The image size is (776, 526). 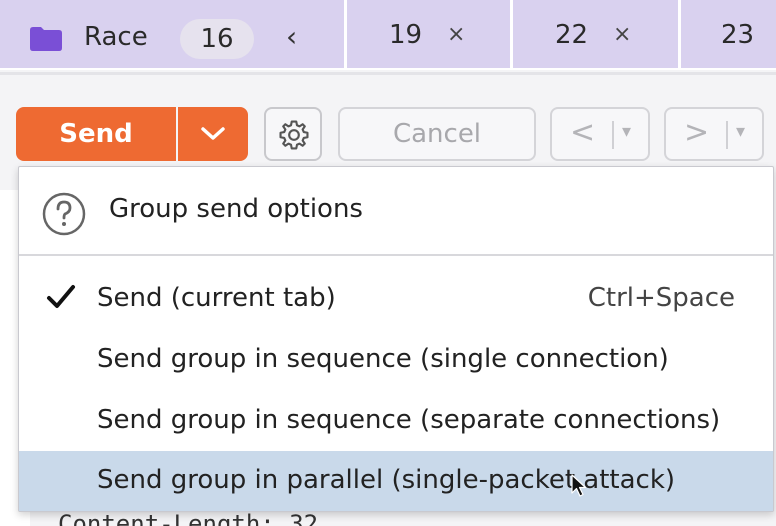 I want to click on send-settings-button, so click(x=293, y=134).